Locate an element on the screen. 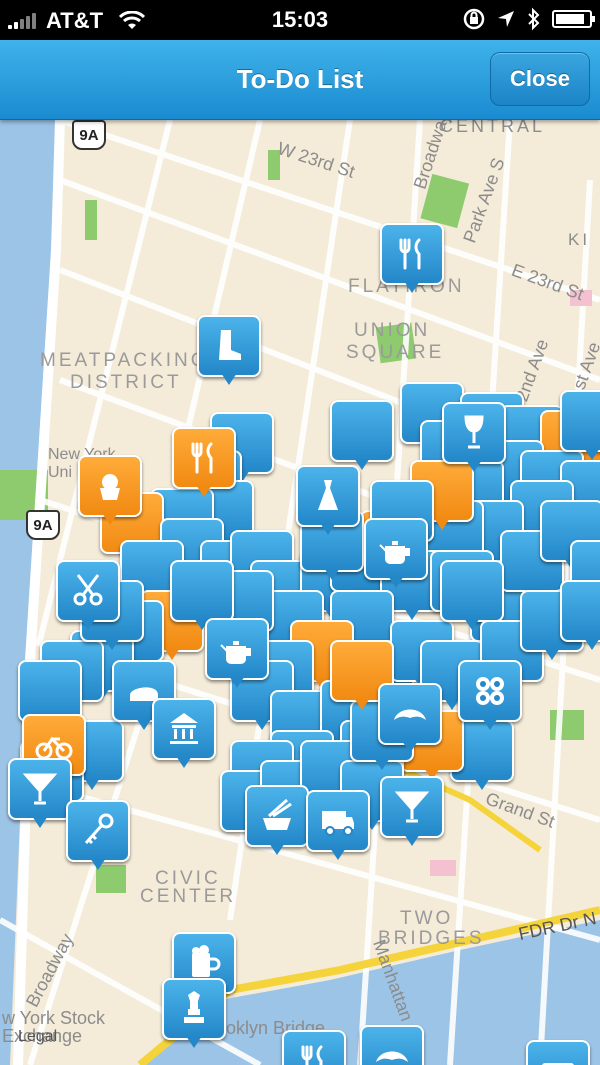 This screenshot has height=1065, width=600. map-pin-ticket is located at coordinates (558, 1052).